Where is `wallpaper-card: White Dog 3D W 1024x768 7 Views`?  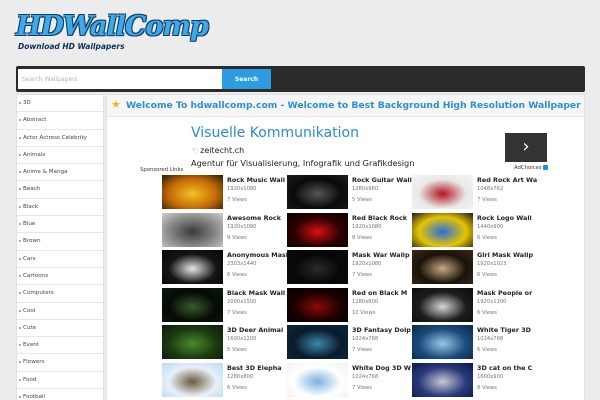 wallpaper-card: White Dog 3D W 1024x768 7 Views is located at coordinates (349, 380).